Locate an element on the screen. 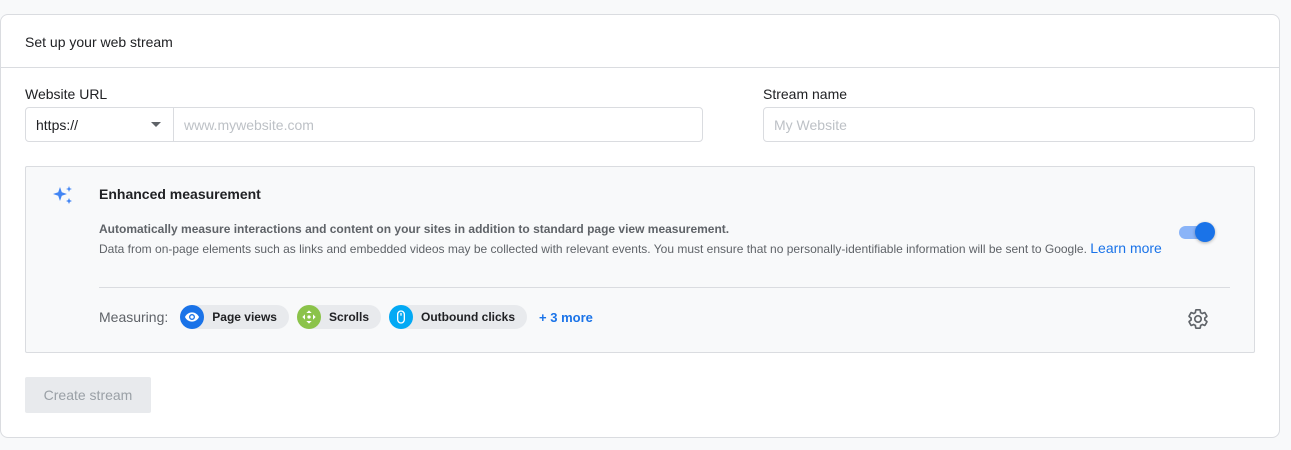 Image resolution: width=1291 pixels, height=450 pixels. eye-icon is located at coordinates (192, 317).